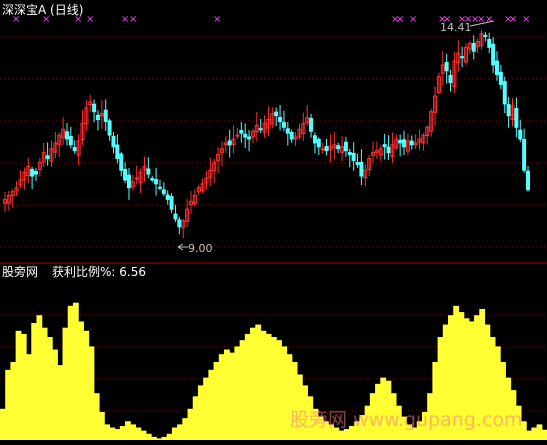  Describe the element at coordinates (20, 271) in the screenshot. I see `site-label: 股旁网` at that location.